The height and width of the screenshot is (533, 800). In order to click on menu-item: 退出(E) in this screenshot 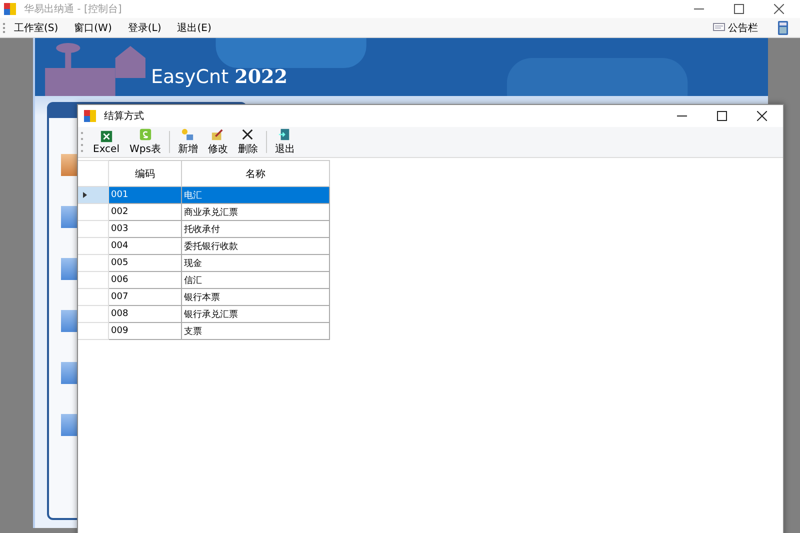, I will do `click(194, 27)`.